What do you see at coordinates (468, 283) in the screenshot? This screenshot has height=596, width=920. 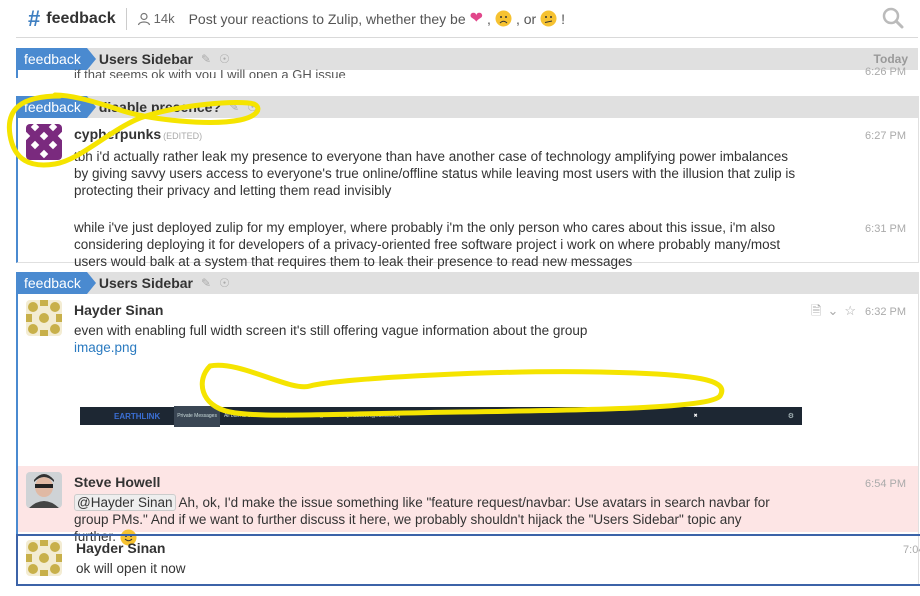 I see `recipient-header: feedback Users Sidebar ✎ ☉` at bounding box center [468, 283].